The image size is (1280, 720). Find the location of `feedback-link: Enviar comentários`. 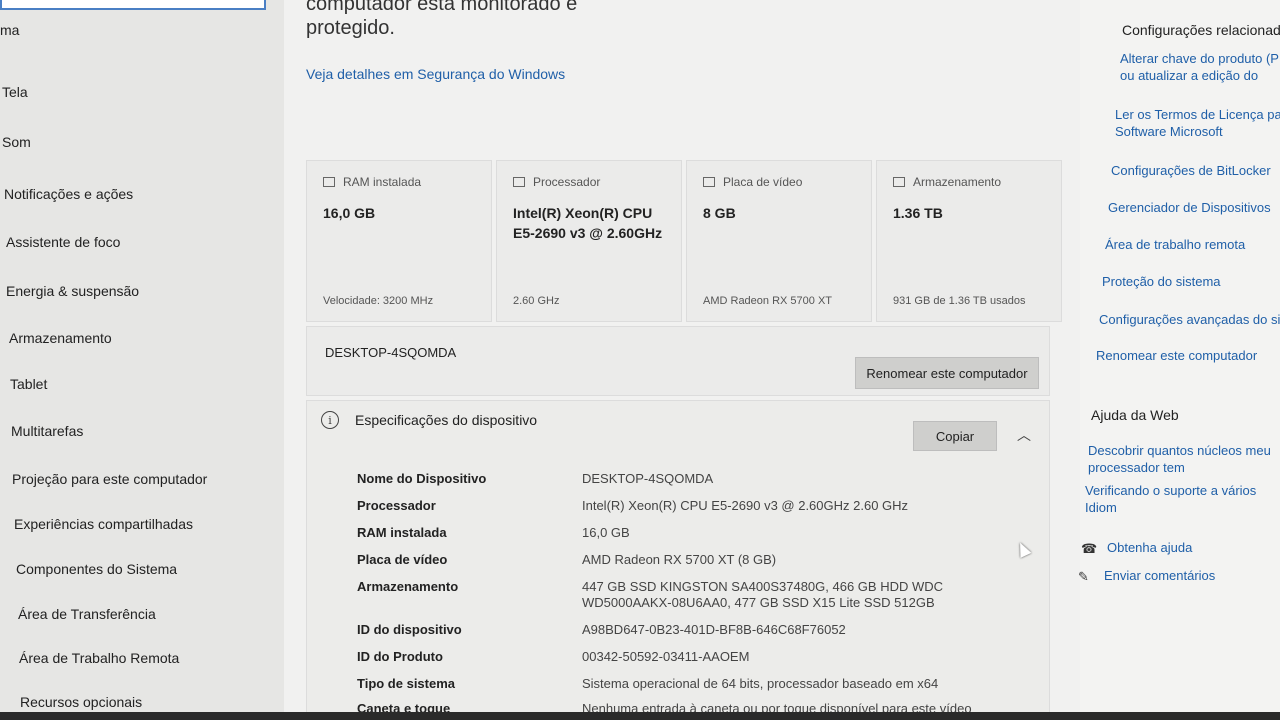

feedback-link: Enviar comentários is located at coordinates (1159, 575).